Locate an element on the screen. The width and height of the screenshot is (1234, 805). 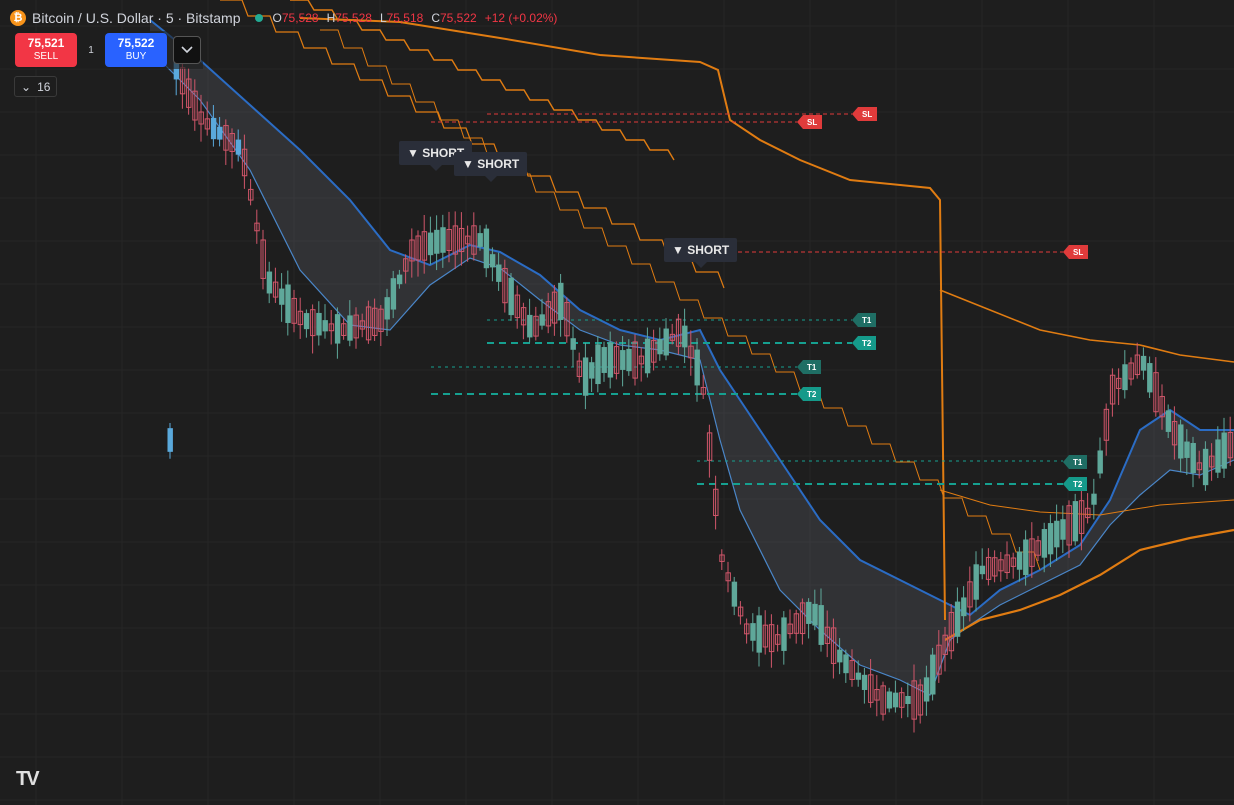
trade-panel: 75,521 SELL 1 75,522 BUY is located at coordinates (106, 50).